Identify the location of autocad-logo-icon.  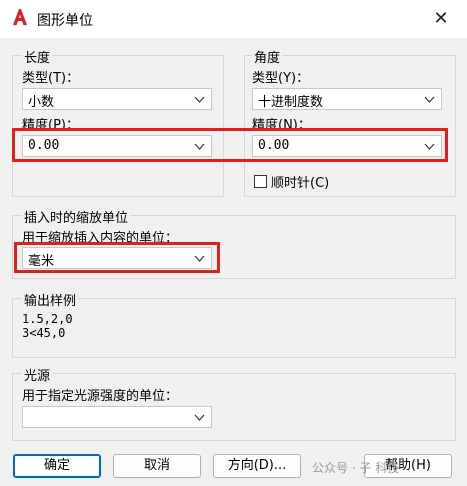
(20, 17).